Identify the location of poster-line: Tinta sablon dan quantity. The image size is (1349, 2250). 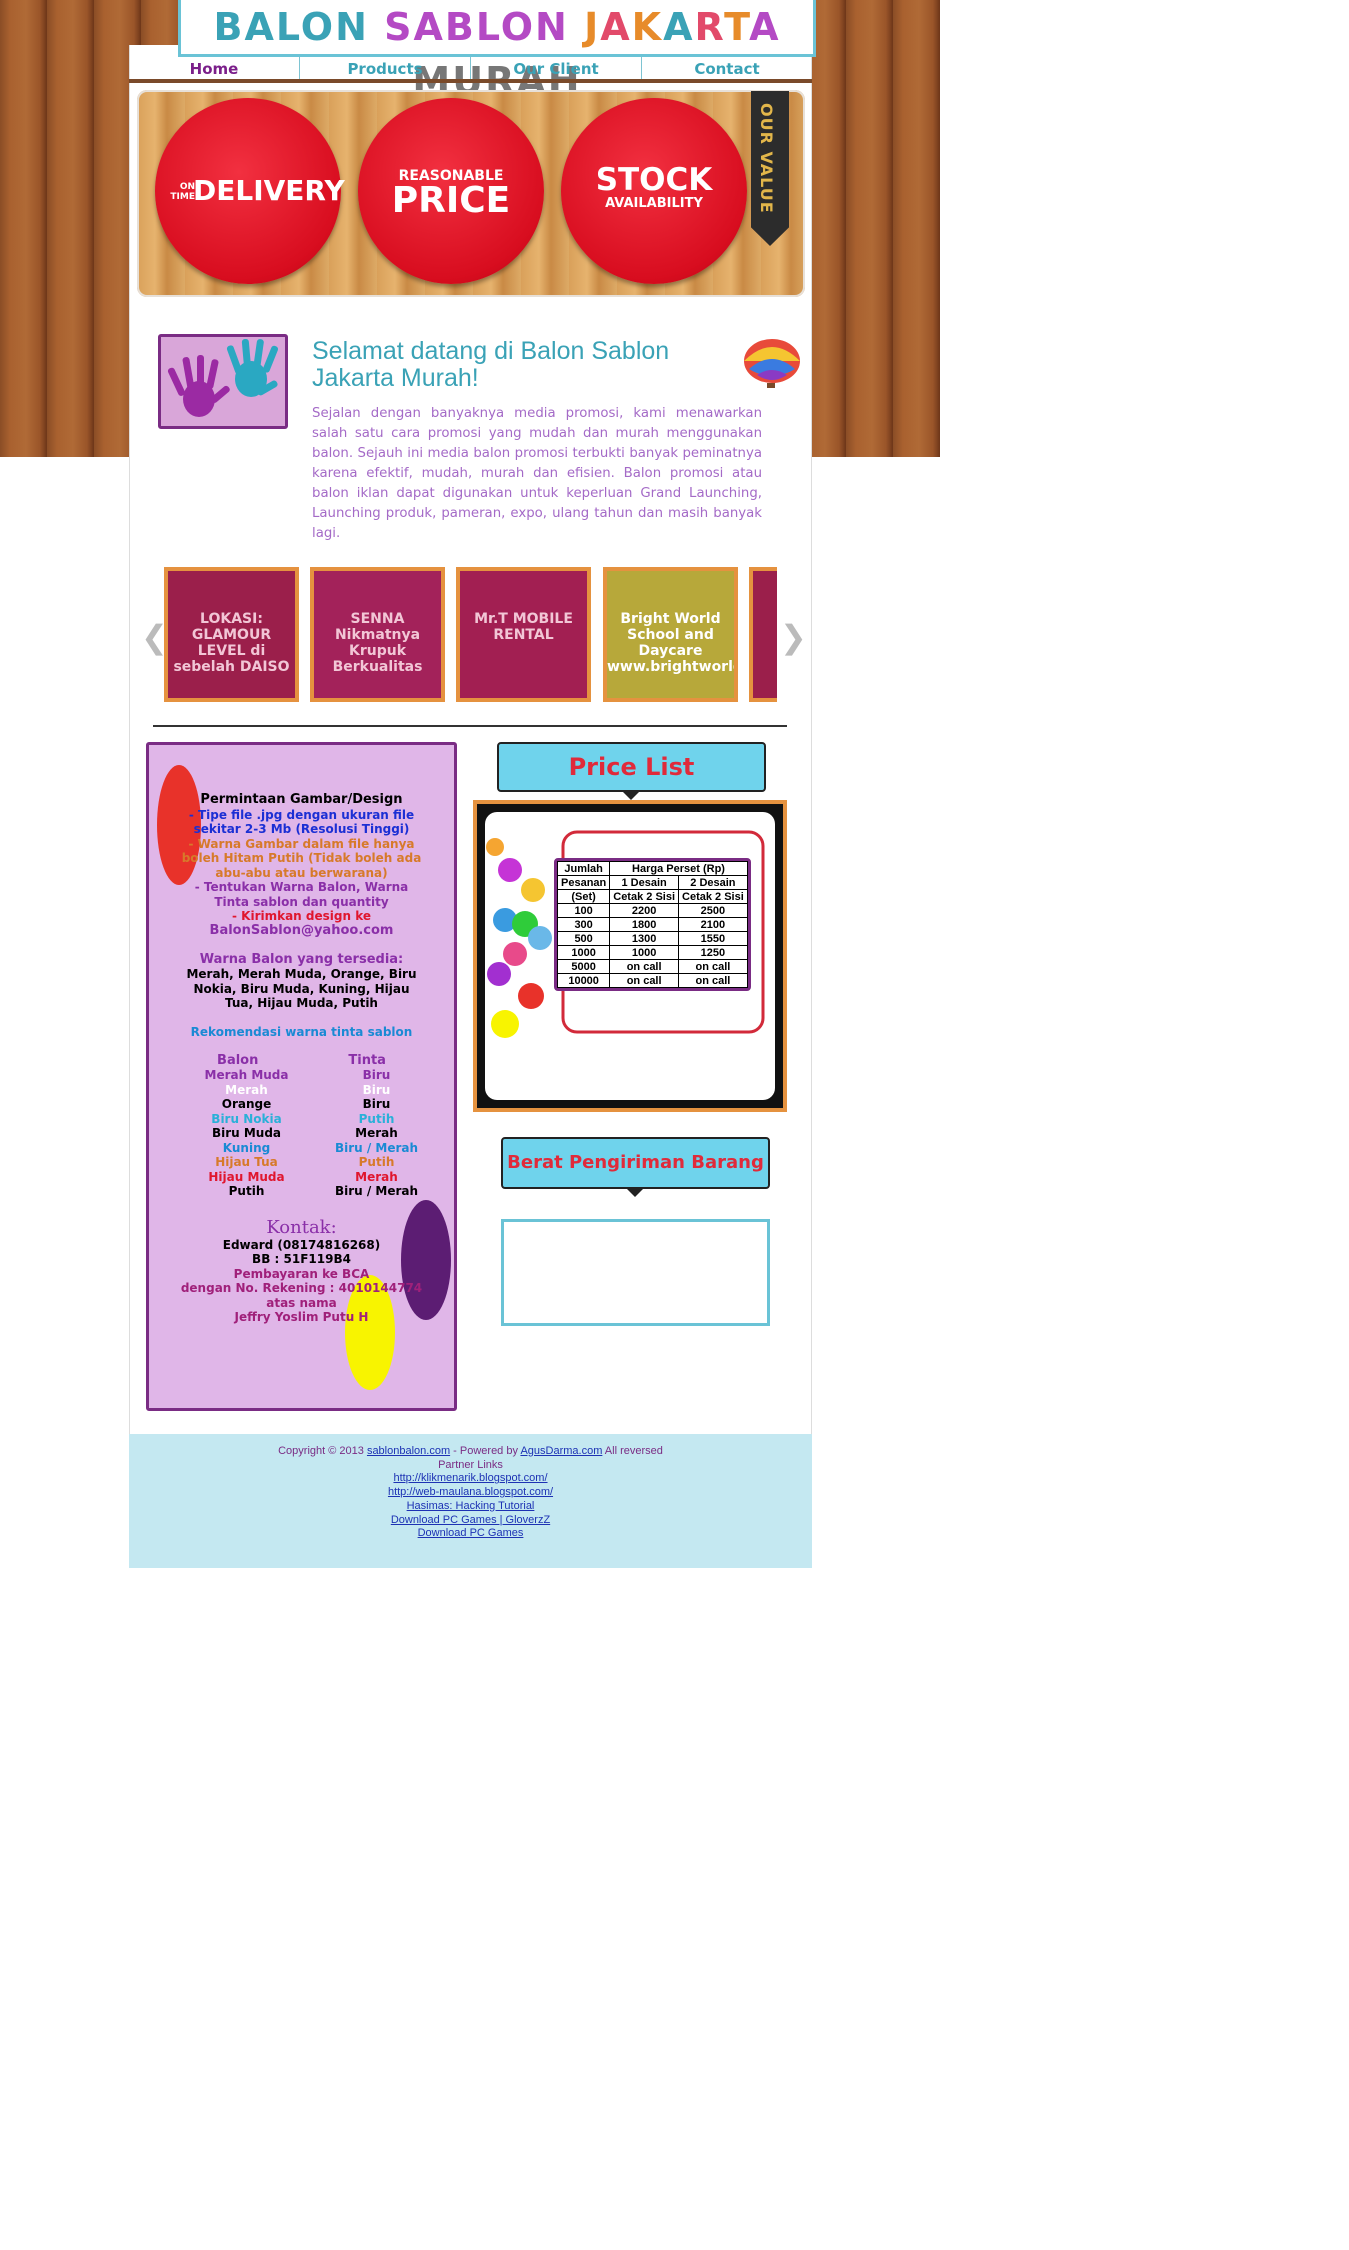
(301, 901).